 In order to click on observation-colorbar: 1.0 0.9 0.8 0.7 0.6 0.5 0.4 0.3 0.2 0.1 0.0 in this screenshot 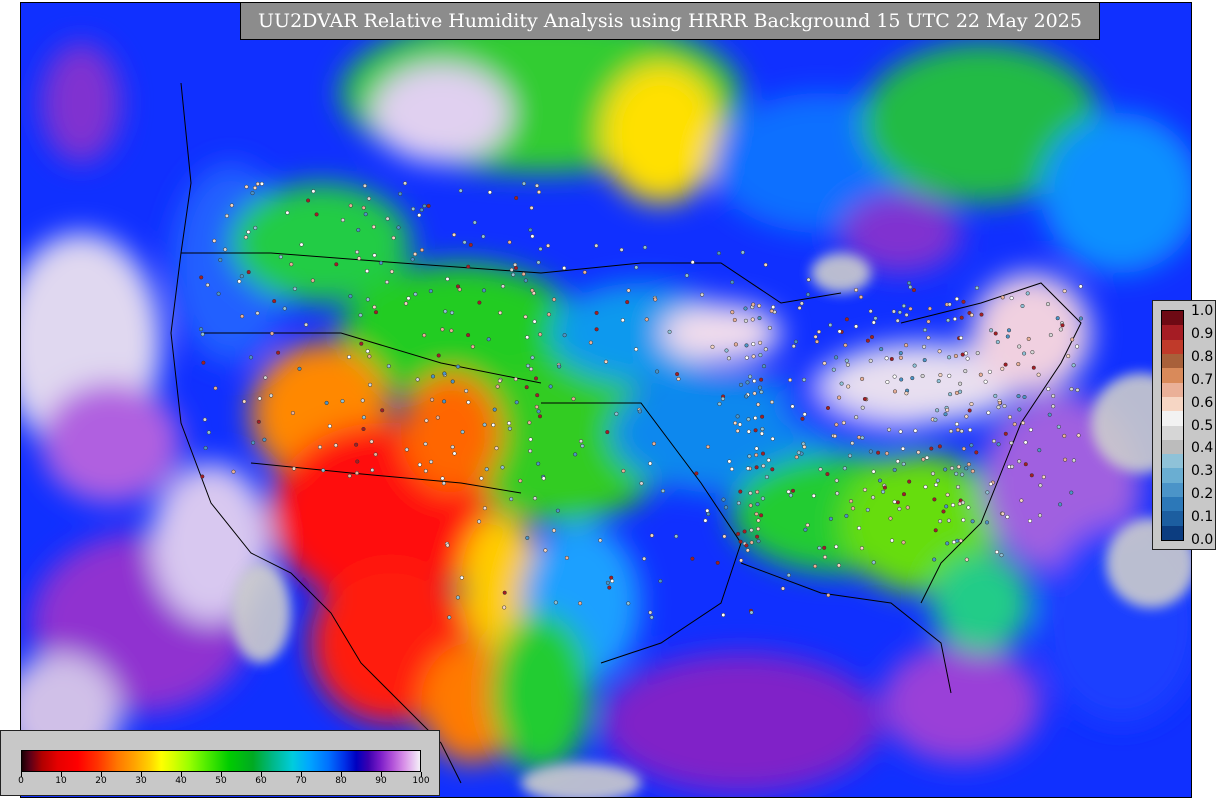, I will do `click(1184, 425)`.